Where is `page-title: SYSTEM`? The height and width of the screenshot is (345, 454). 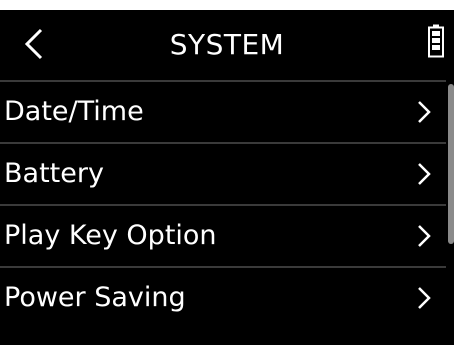 page-title: SYSTEM is located at coordinates (227, 44).